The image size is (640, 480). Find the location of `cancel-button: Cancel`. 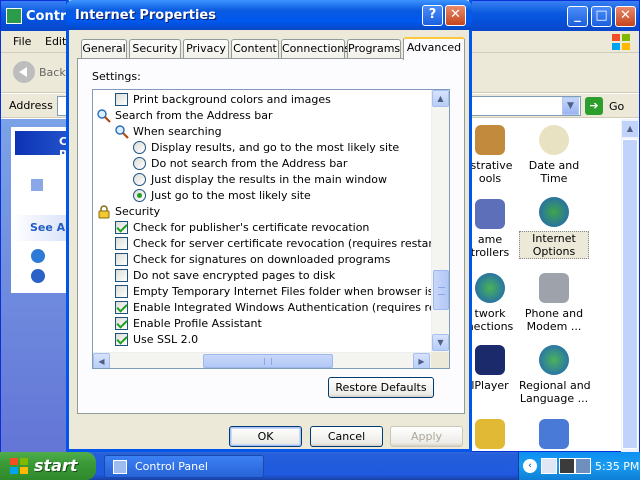

cancel-button: Cancel is located at coordinates (346, 436).